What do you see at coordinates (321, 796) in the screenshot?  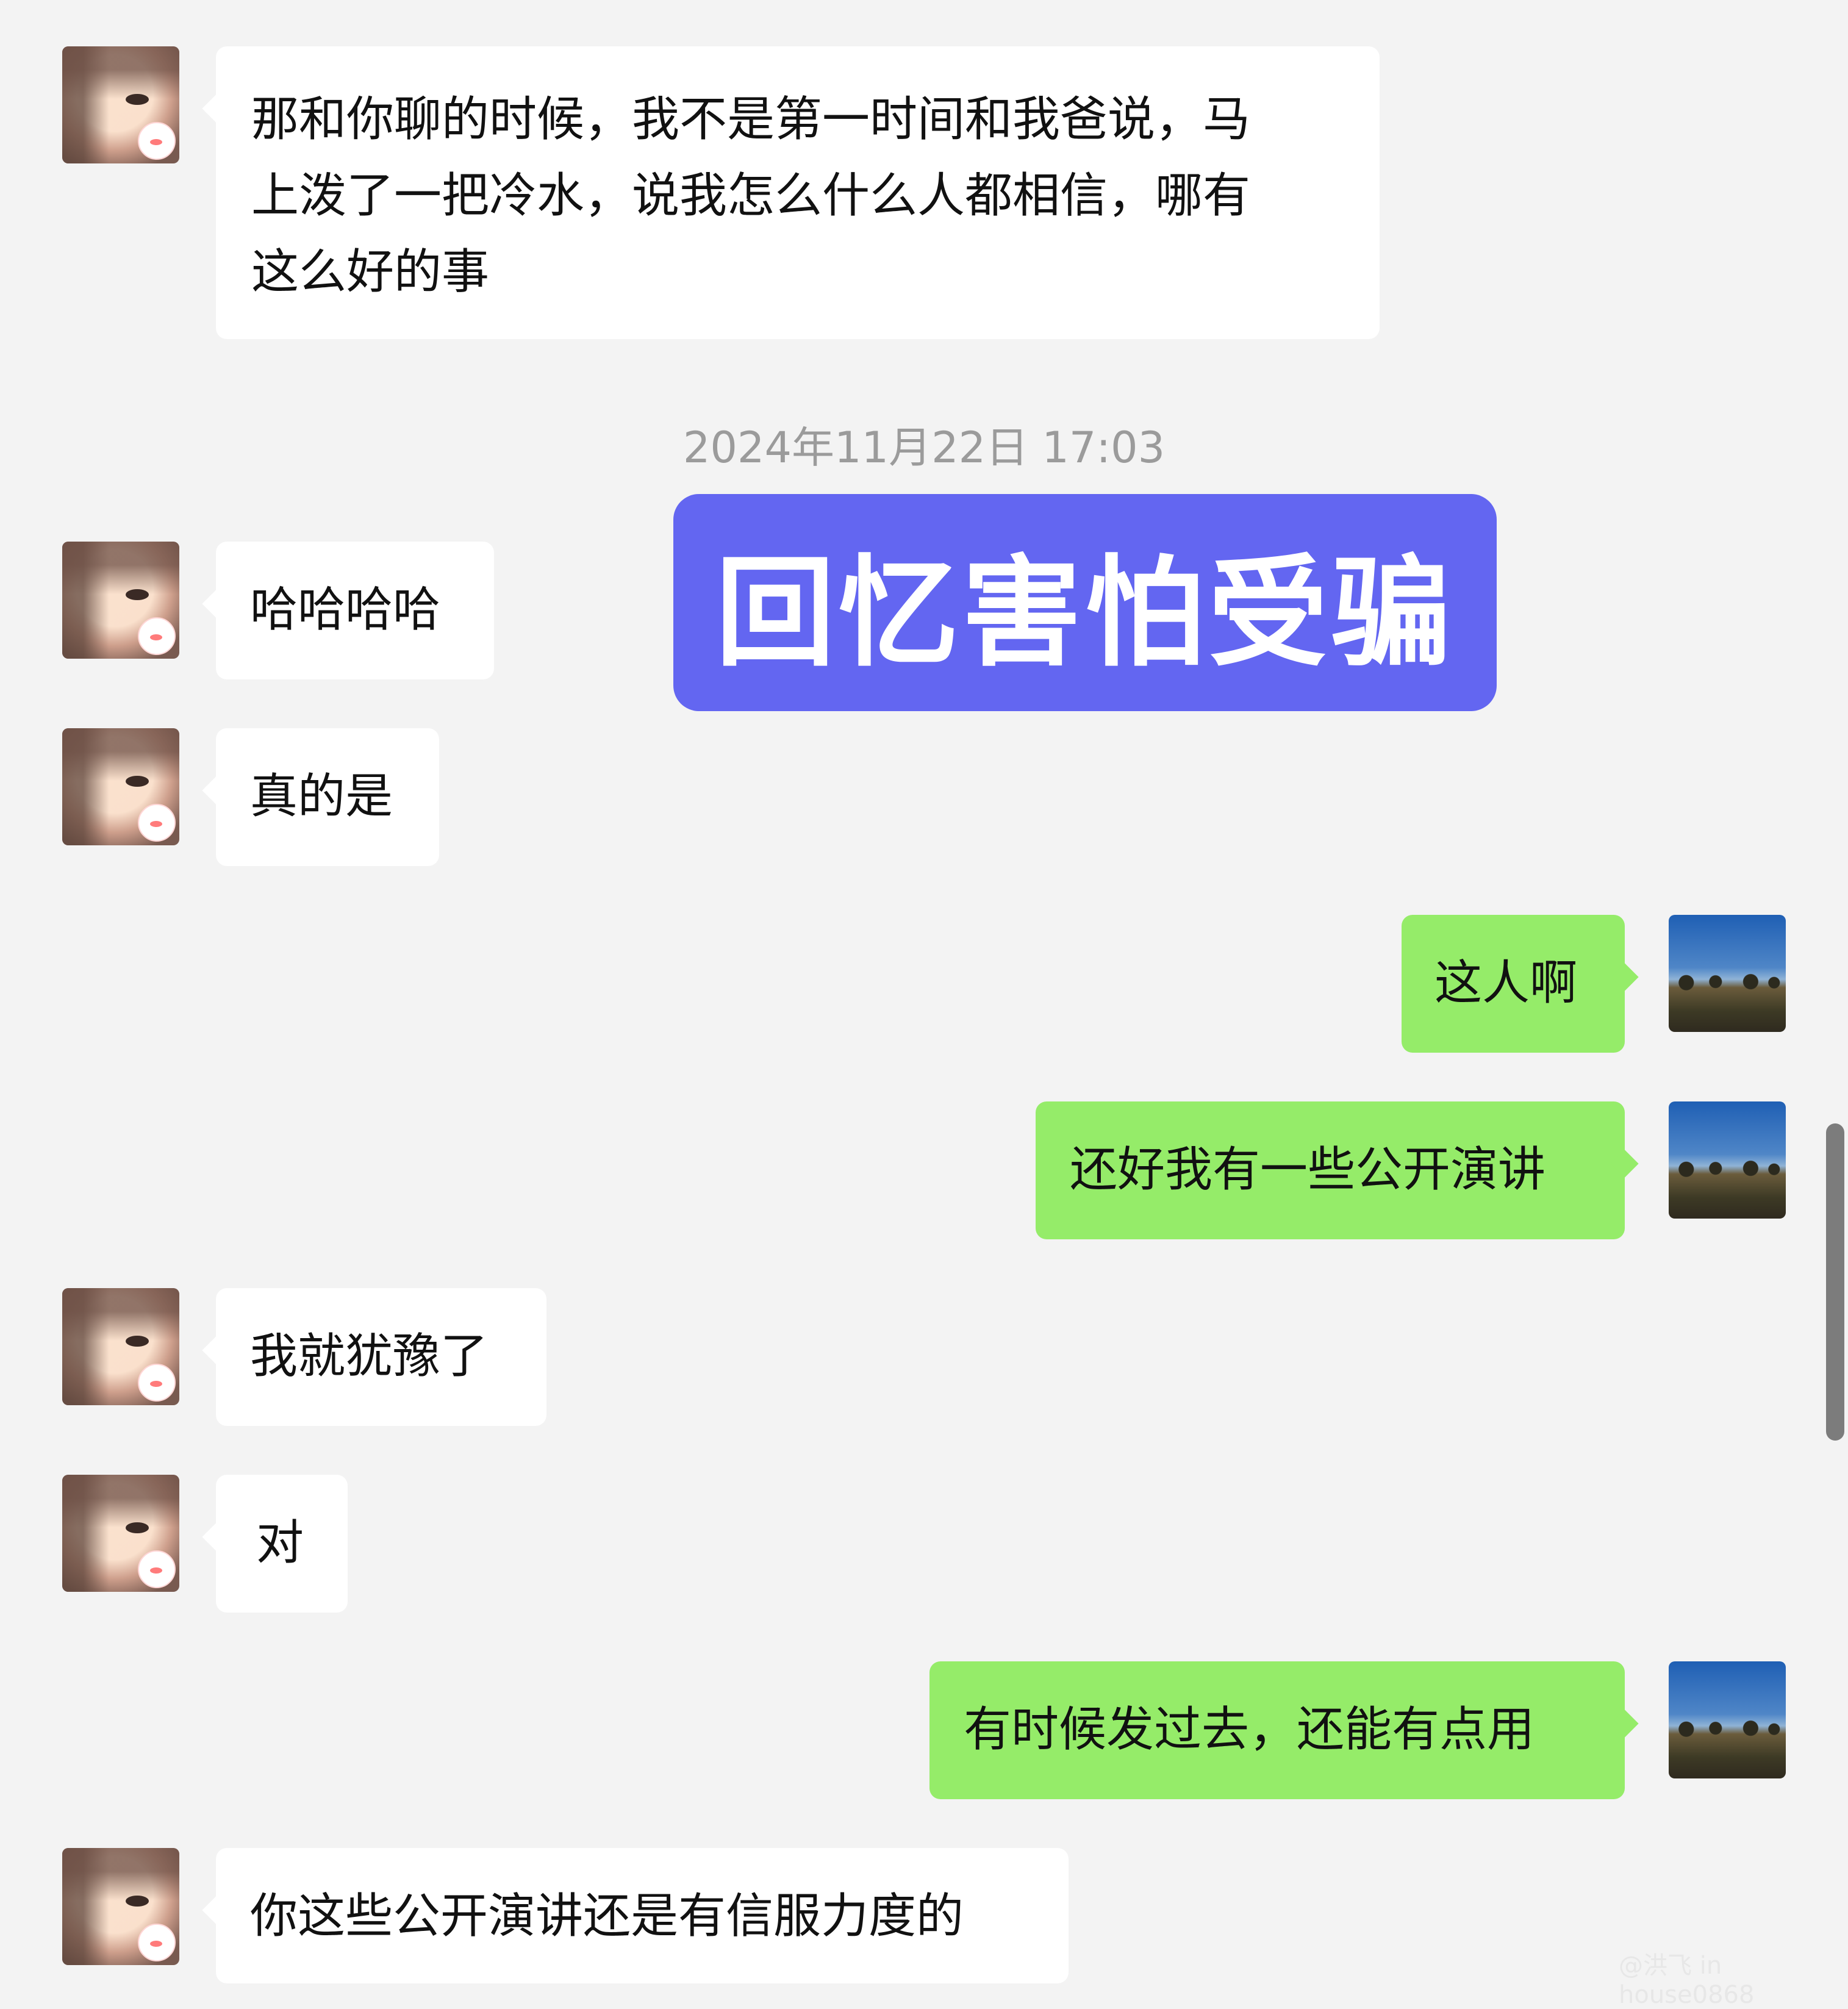 I see `message-text: 真的是` at bounding box center [321, 796].